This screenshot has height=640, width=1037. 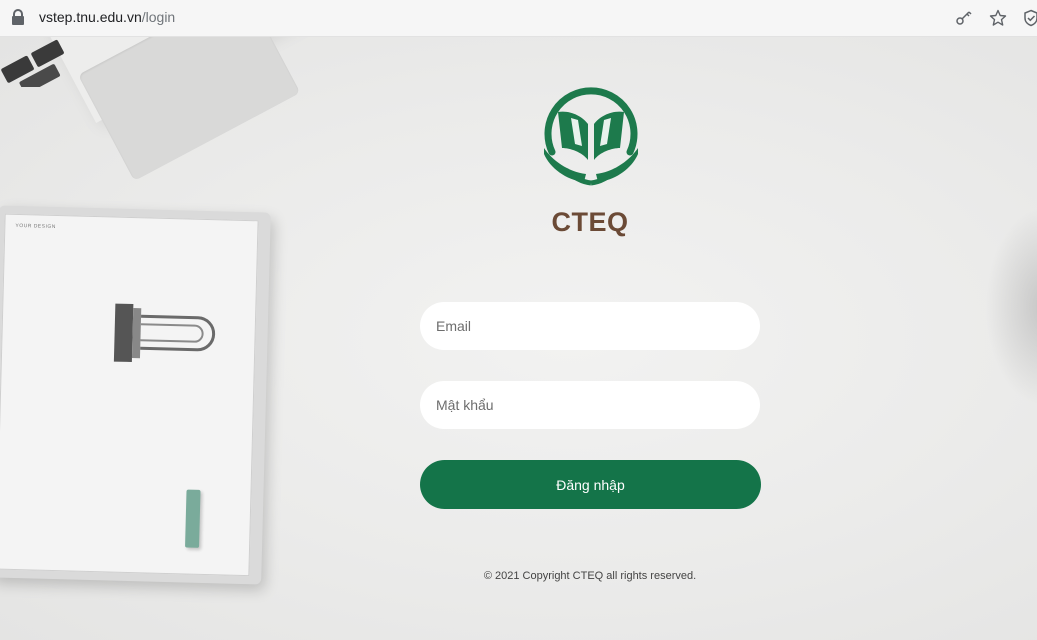 I want to click on email-field, so click(x=590, y=326).